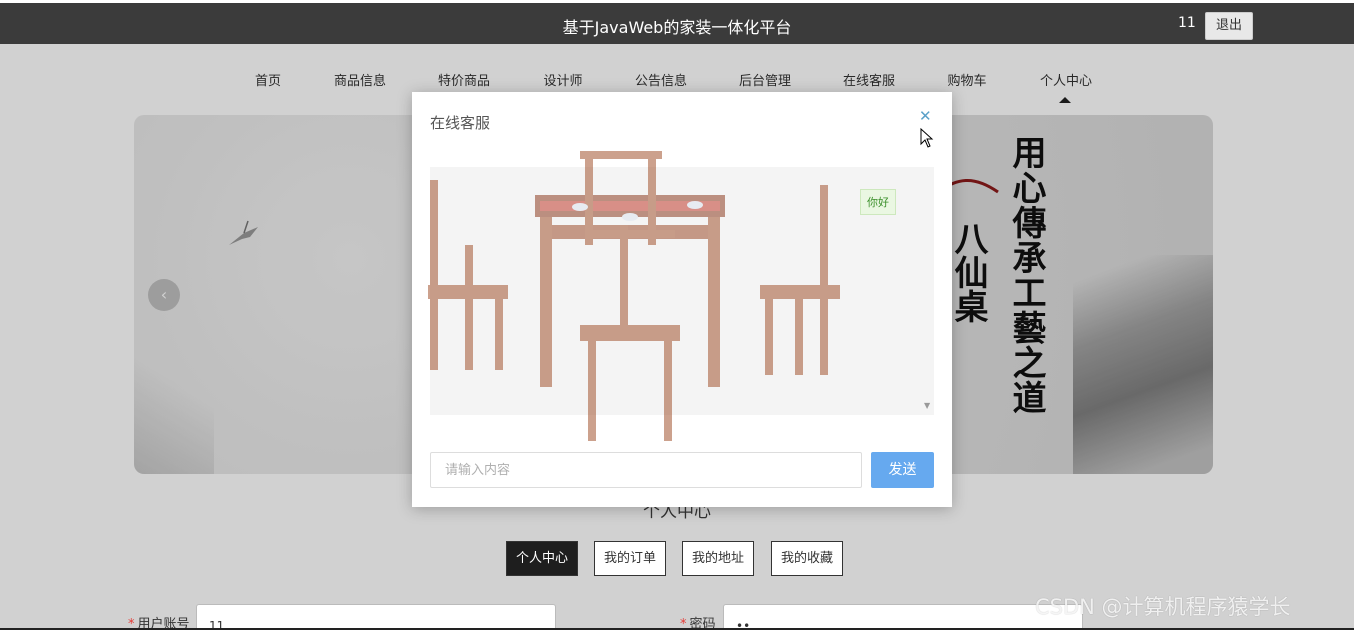  Describe the element at coordinates (376, 617) in the screenshot. I see `account-input: 11` at that location.